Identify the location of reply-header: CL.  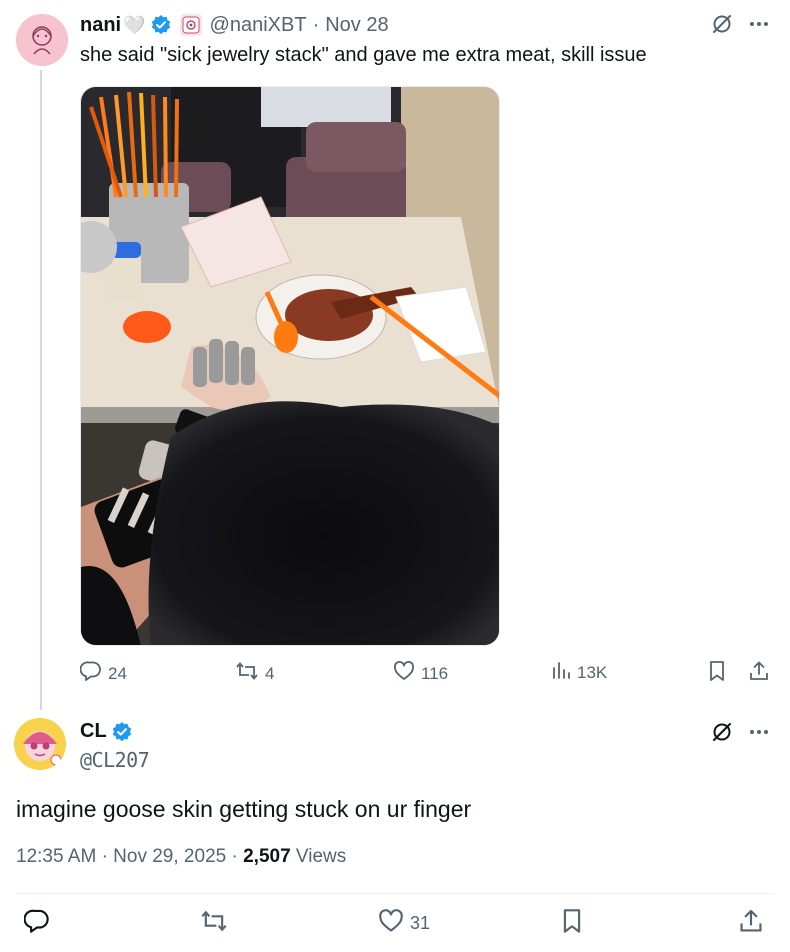
(106, 731).